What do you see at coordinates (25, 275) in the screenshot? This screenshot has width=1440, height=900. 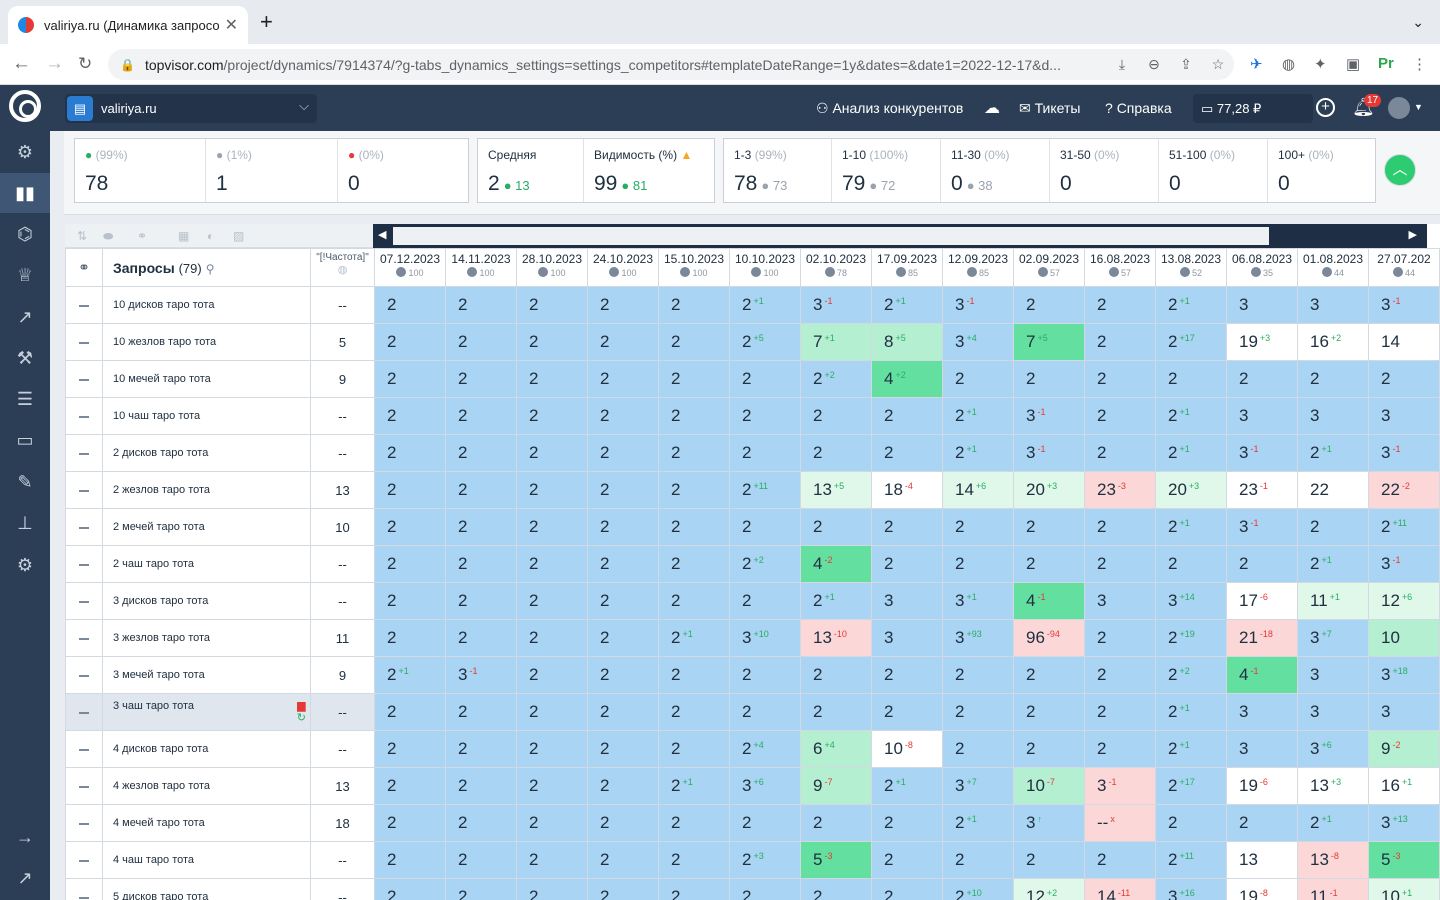 I see `nav-trophy-icon: ♕` at bounding box center [25, 275].